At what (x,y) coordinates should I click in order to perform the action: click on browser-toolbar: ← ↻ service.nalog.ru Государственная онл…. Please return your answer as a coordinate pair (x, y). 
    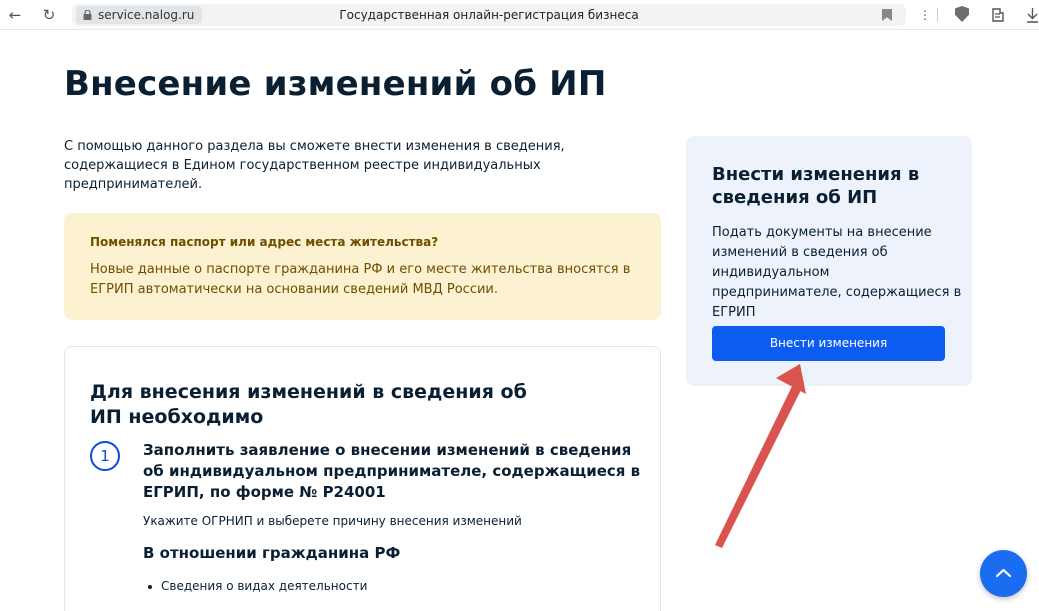
    Looking at the image, I should click on (519, 15).